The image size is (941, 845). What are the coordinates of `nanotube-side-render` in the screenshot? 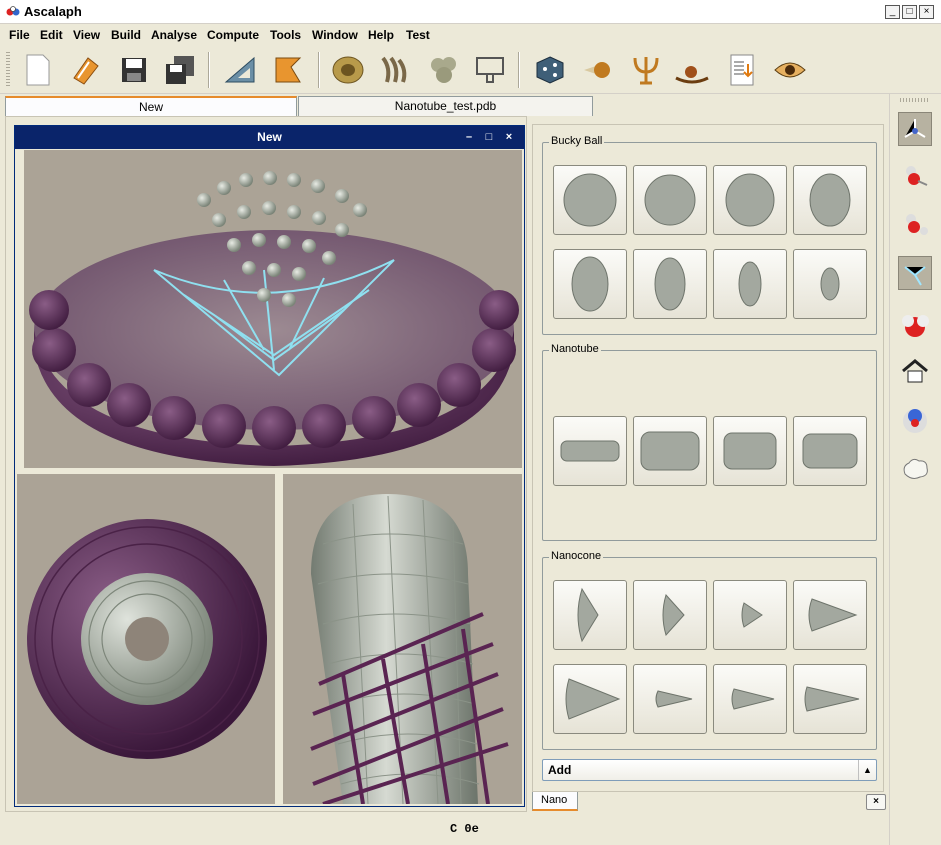 It's located at (409, 649).